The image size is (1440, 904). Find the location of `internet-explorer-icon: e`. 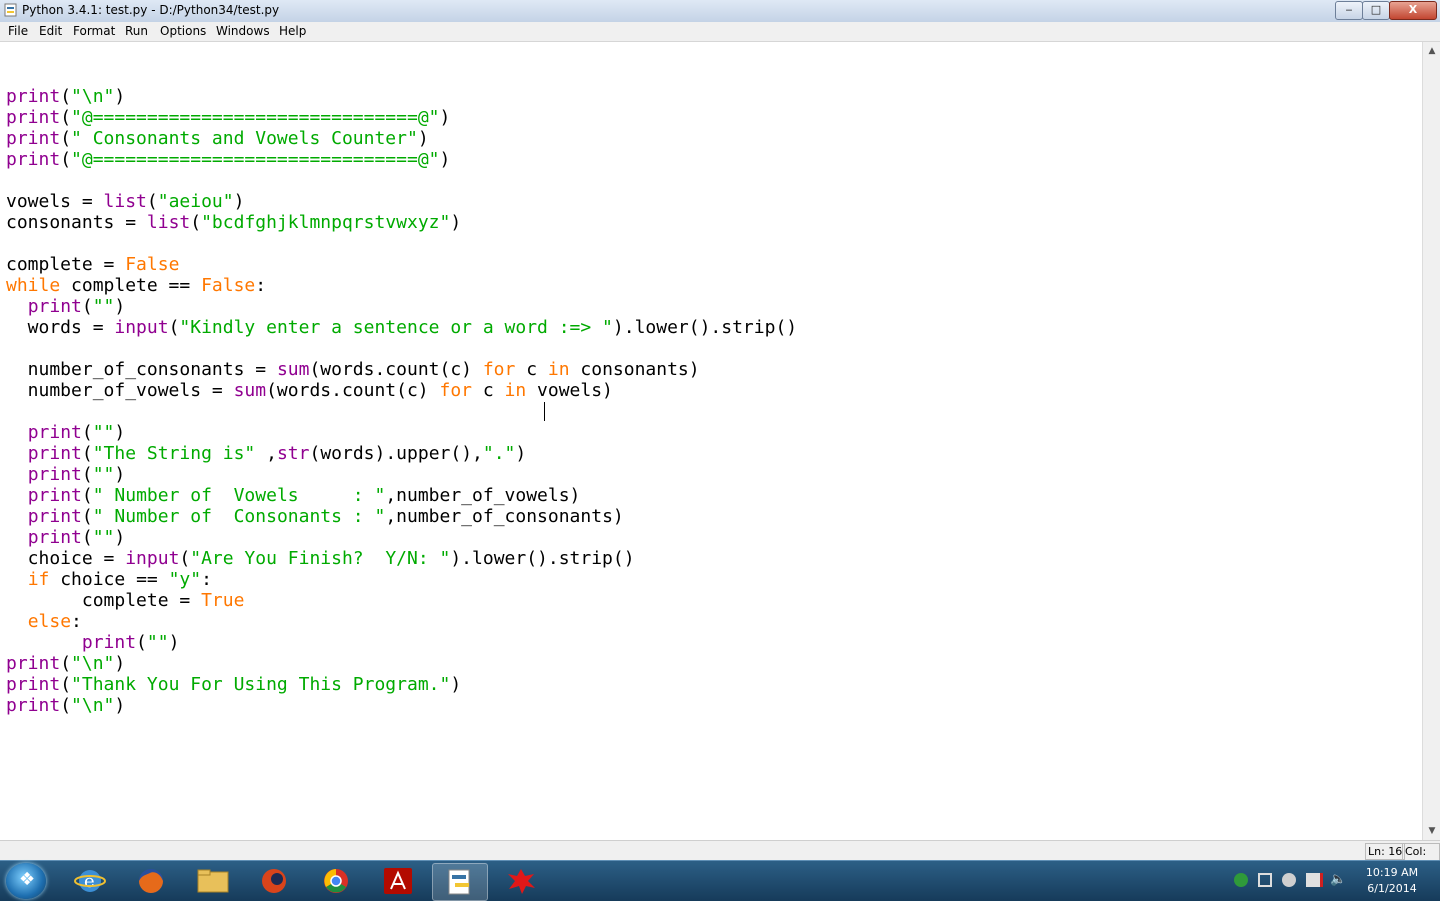

internet-explorer-icon: e is located at coordinates (90, 881).